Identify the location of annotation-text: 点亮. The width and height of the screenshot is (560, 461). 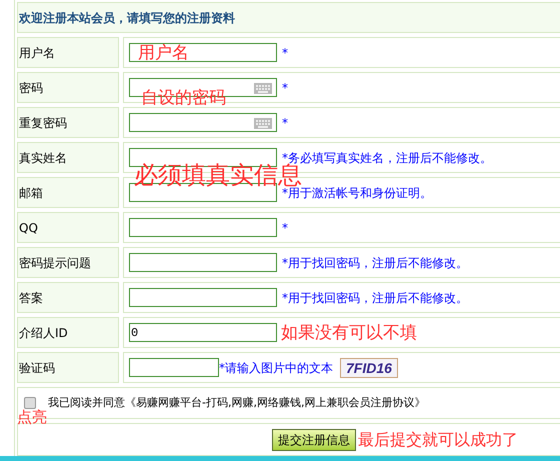
(32, 417).